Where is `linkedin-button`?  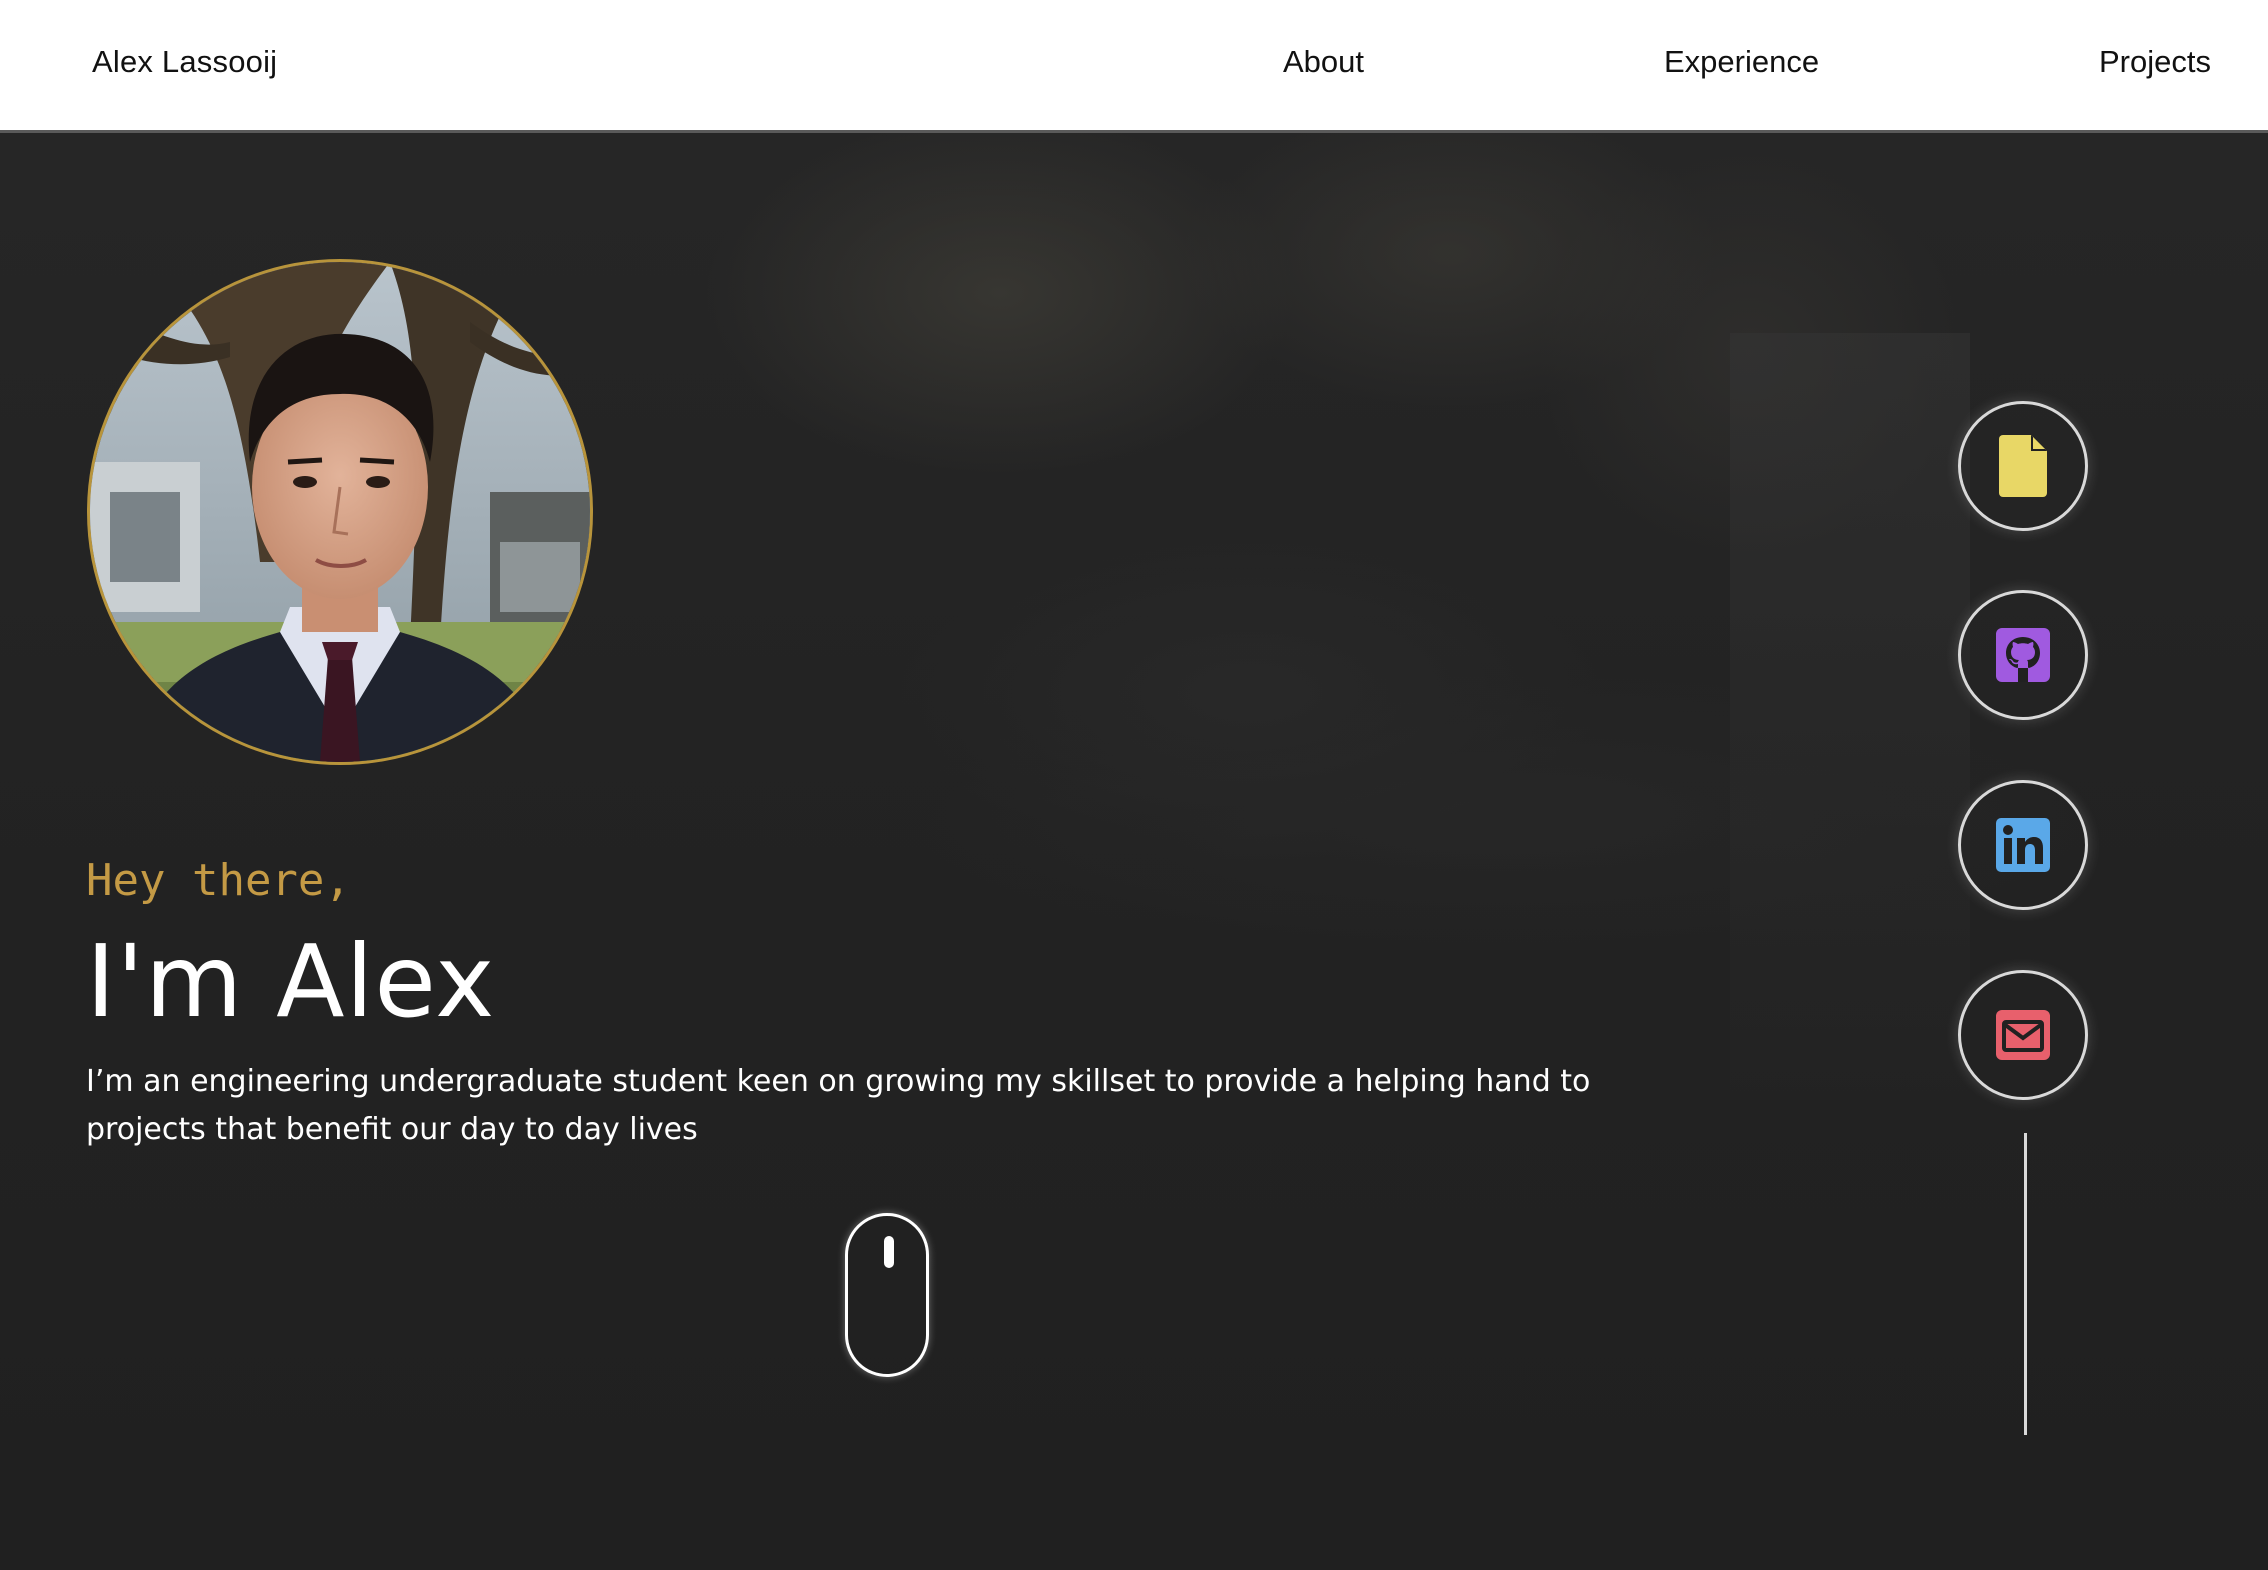
linkedin-button is located at coordinates (2023, 845).